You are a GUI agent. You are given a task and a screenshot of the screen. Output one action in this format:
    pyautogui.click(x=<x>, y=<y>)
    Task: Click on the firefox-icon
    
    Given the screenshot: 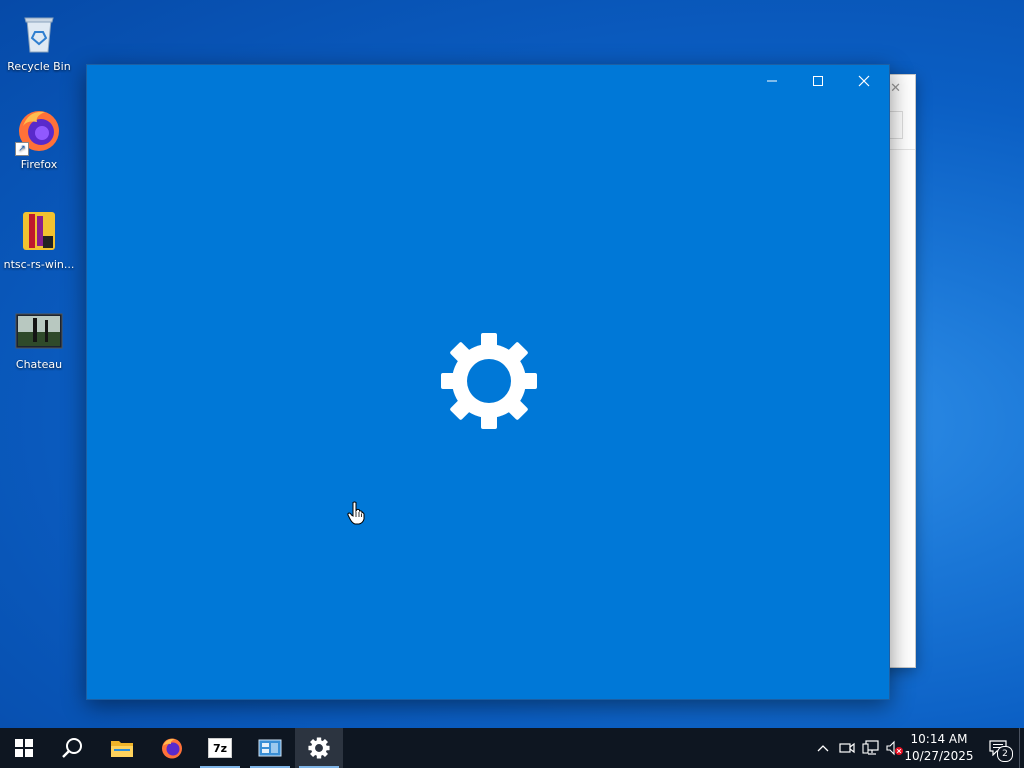 What is the action you would take?
    pyautogui.click(x=172, y=748)
    